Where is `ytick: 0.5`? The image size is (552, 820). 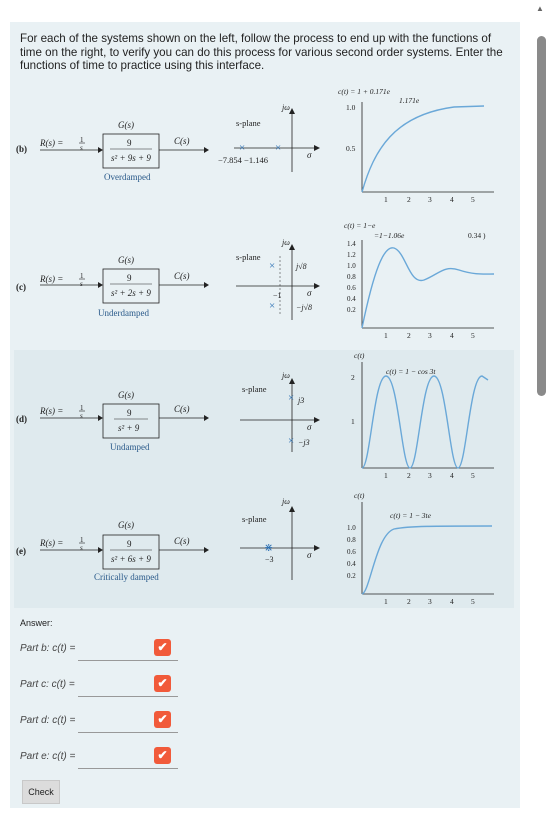
ytick: 0.5 is located at coordinates (351, 148).